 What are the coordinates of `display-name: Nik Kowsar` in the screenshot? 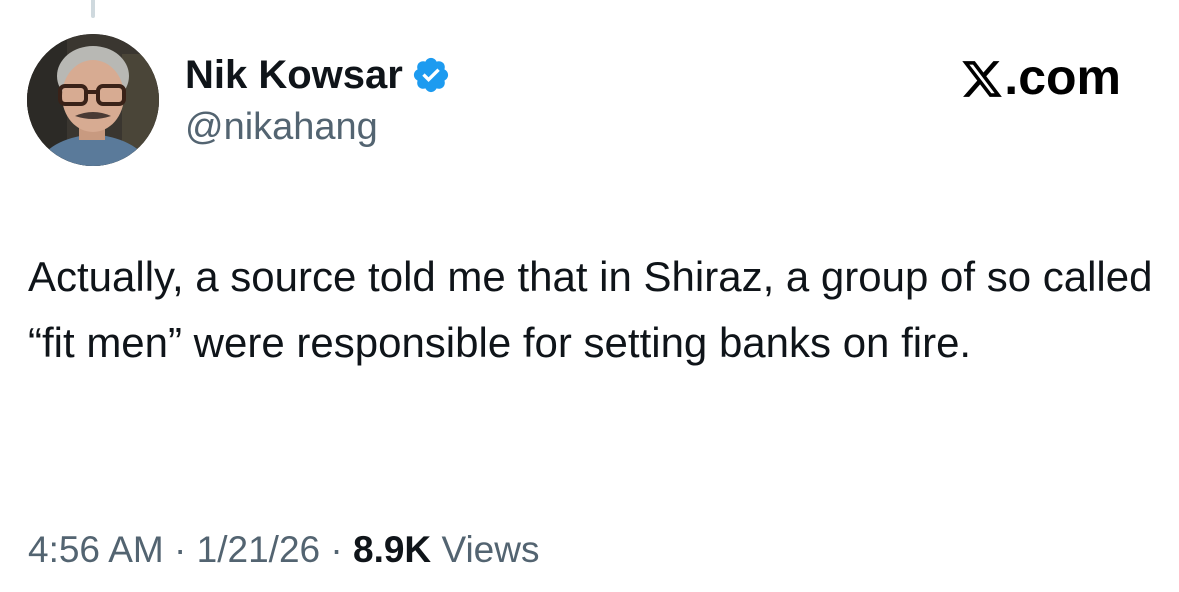 It's located at (294, 75).